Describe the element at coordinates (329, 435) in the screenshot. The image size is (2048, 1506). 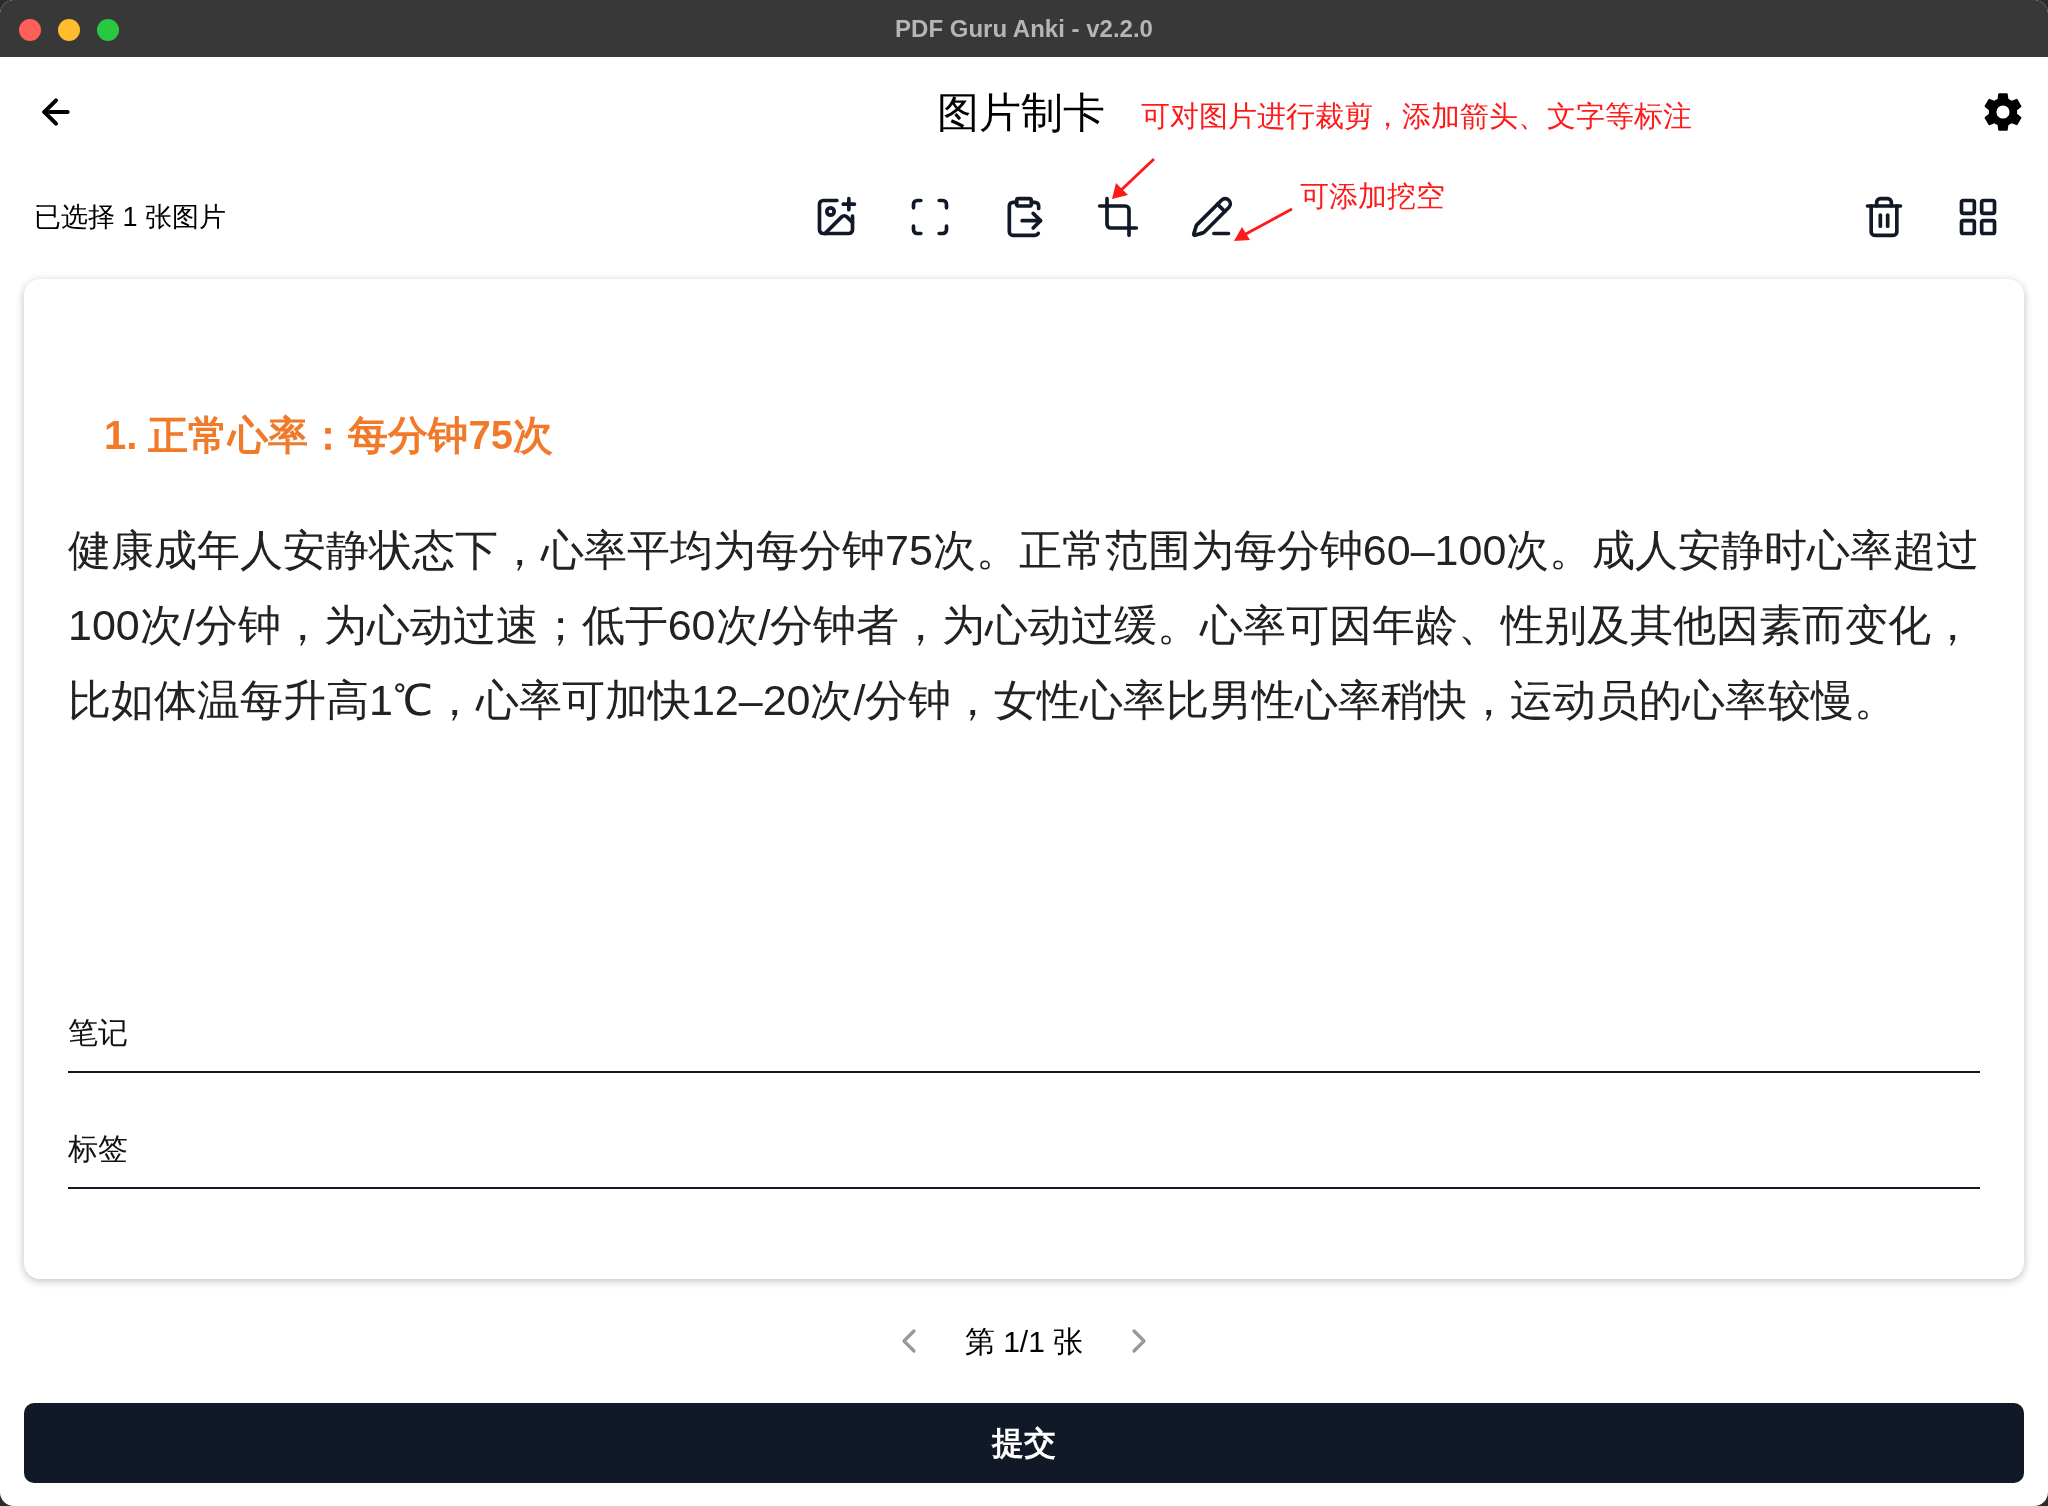
I see `card-heading: 1. 正常心率：每分钟75次` at that location.